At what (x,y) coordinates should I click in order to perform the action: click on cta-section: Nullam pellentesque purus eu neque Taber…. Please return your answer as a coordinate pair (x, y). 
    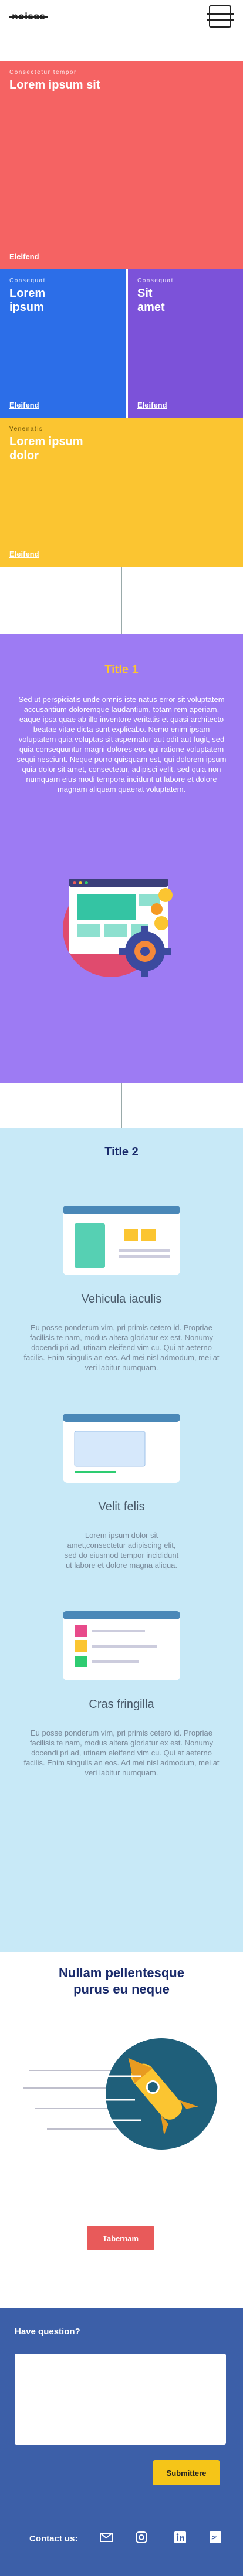
    Looking at the image, I should click on (122, 2133).